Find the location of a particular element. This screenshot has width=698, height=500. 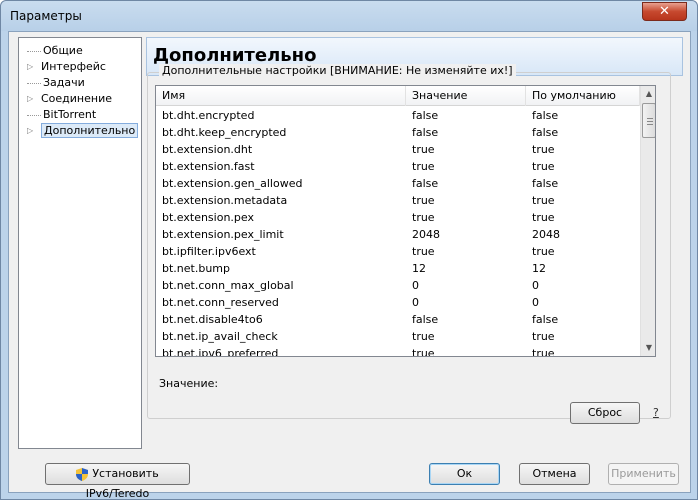

setting-name-cell: bt.net.disable4to6 is located at coordinates (212, 319).